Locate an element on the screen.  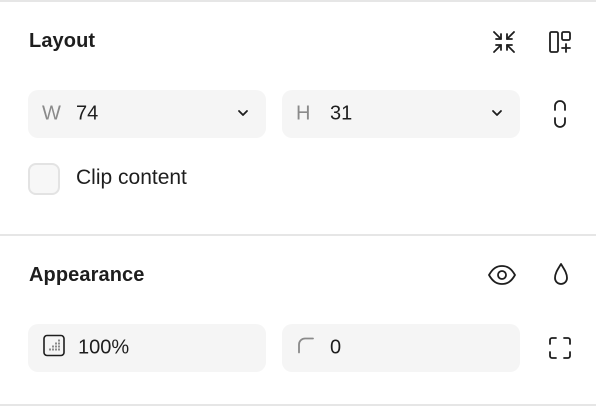
height-value: 31 is located at coordinates (341, 114).